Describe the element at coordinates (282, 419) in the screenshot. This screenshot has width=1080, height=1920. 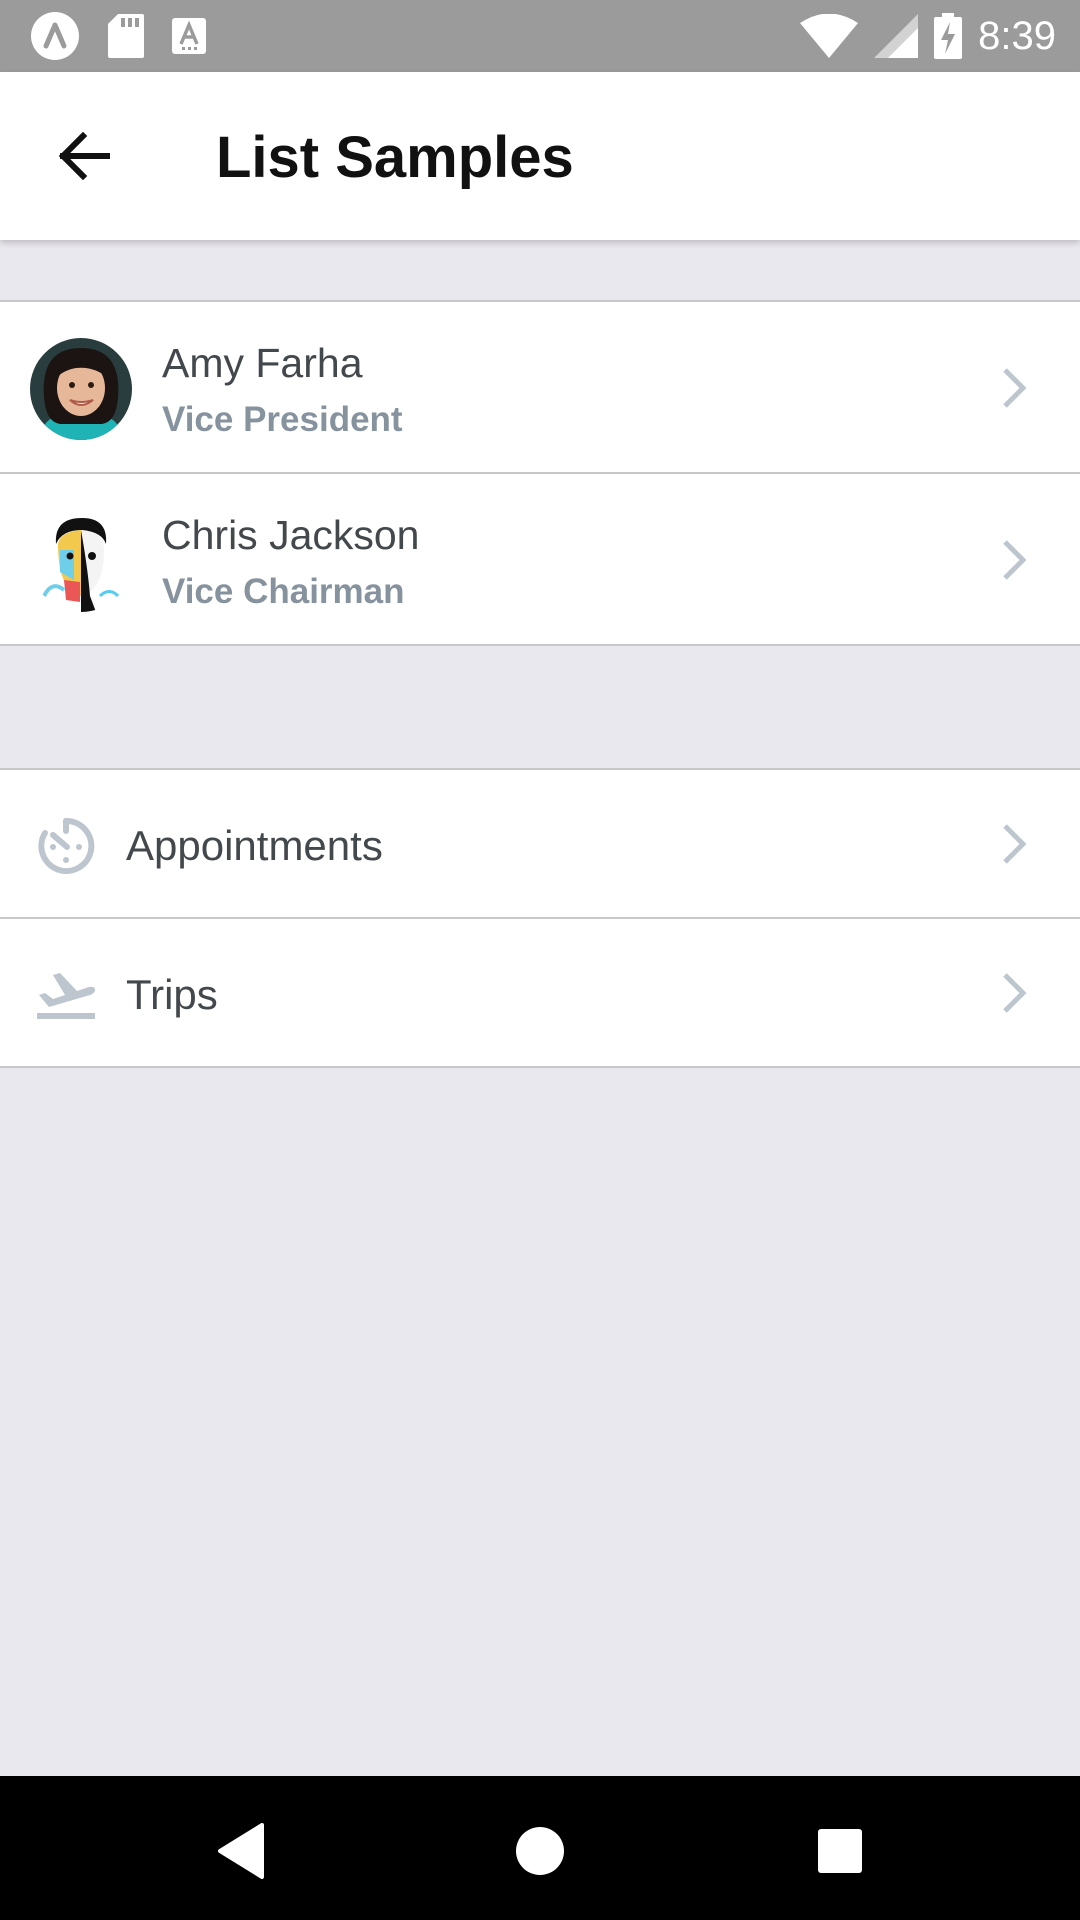
I see `person-subtitle: Vice President` at that location.